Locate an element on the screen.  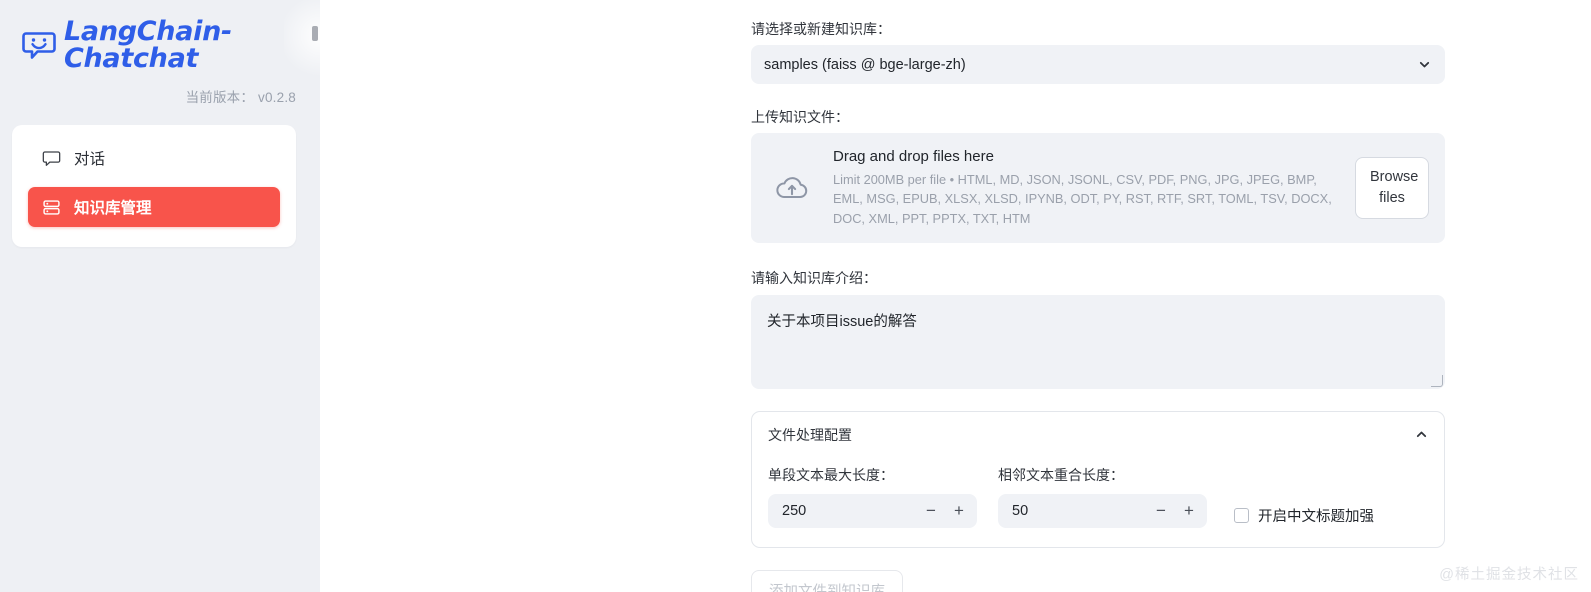
kb-select-value: samples (faiss @ bge-large-zh) is located at coordinates (865, 64).